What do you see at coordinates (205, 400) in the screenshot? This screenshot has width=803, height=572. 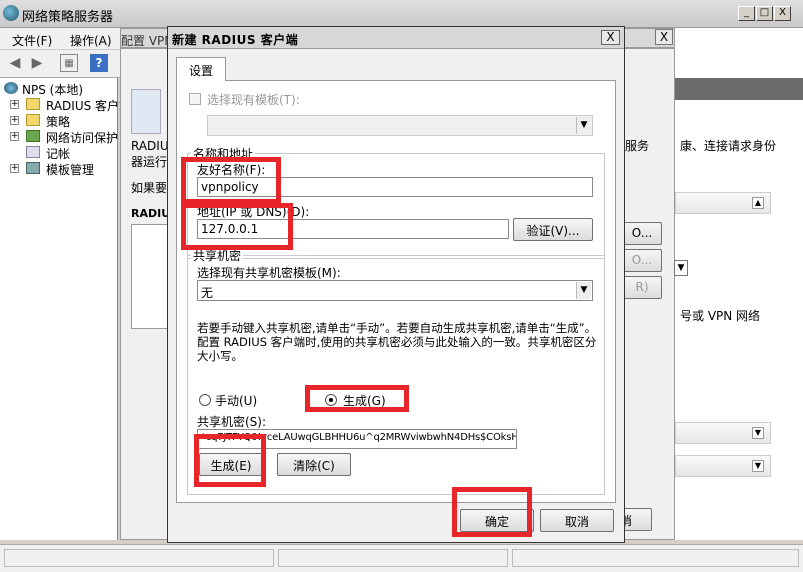 I see `radio-manual` at bounding box center [205, 400].